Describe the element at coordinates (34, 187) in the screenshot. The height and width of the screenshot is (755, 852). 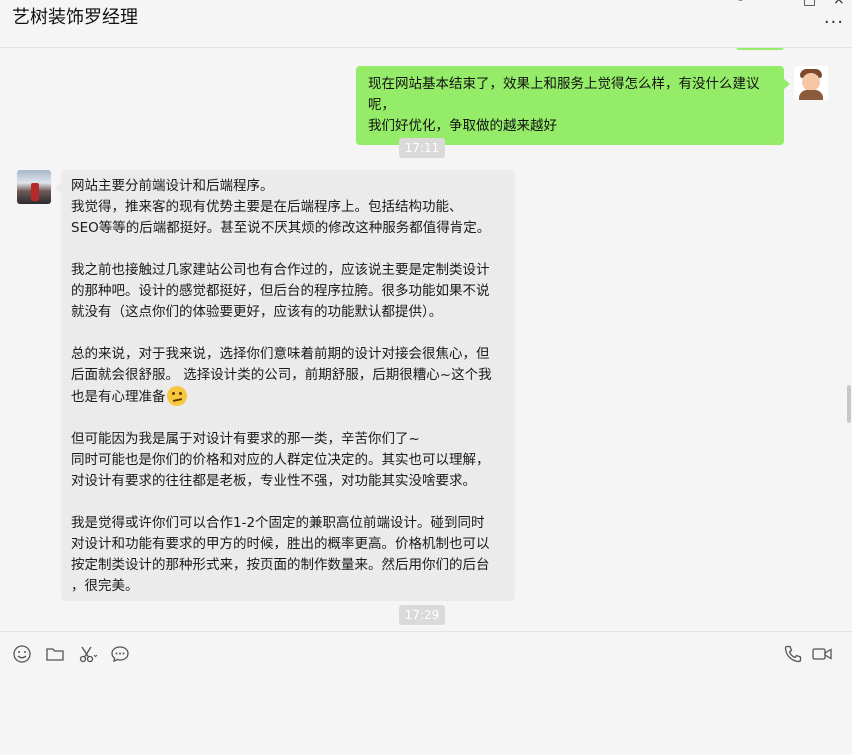
I see `contact-avatar` at that location.